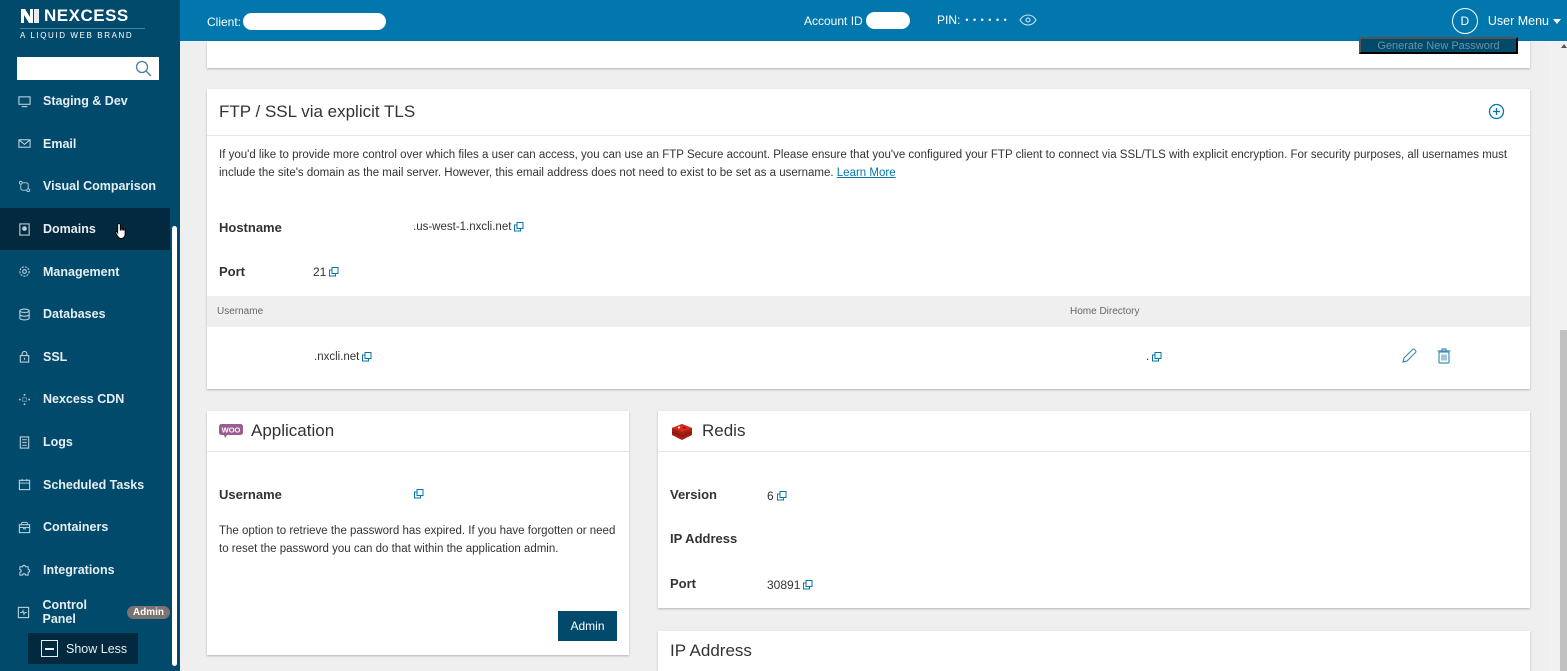  I want to click on row-home-directory: ., so click(1154, 357).